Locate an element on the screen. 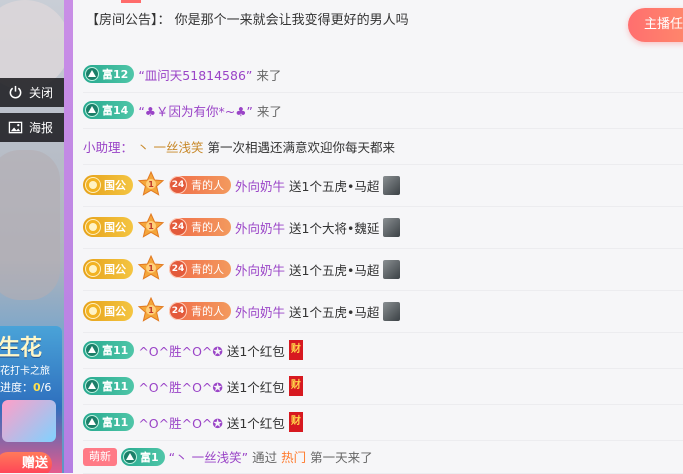 This screenshot has width=683, height=474. promo-title: 生花 is located at coordinates (21, 348).